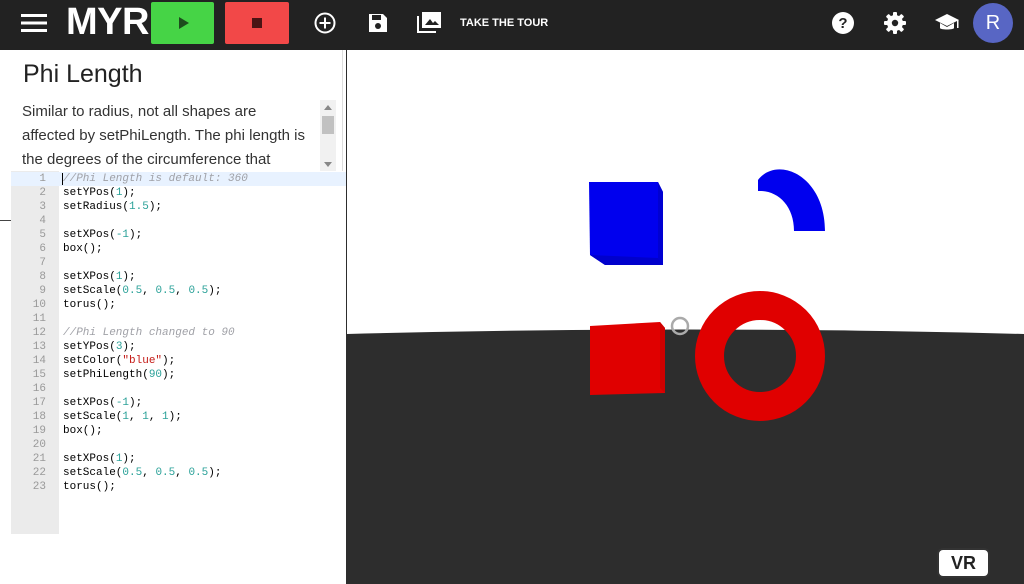  What do you see at coordinates (895, 23) in the screenshot?
I see `gear-icon` at bounding box center [895, 23].